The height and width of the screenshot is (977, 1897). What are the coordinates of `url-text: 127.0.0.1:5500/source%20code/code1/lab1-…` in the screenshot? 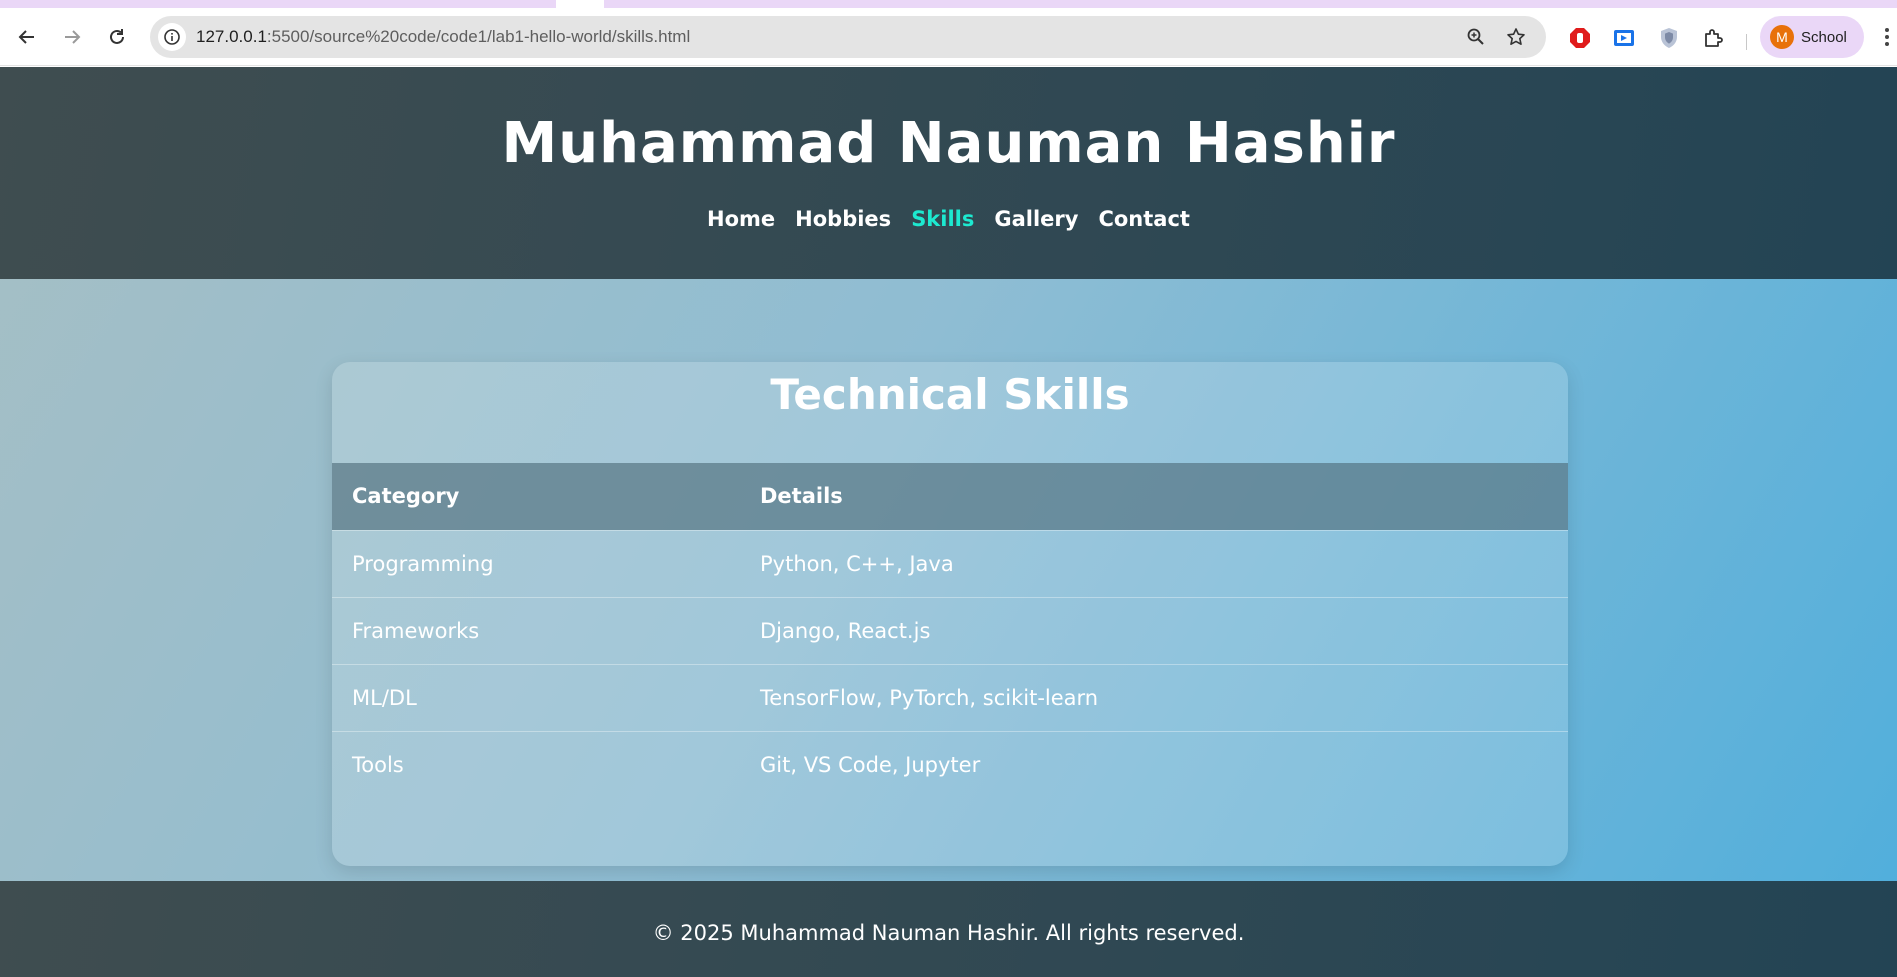 It's located at (443, 37).